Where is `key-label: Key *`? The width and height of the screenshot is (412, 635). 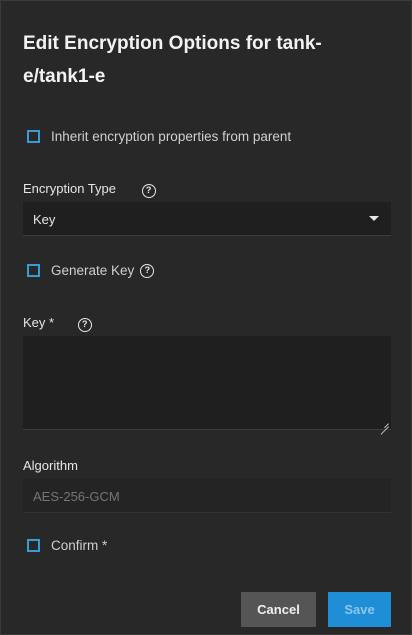 key-label: Key * is located at coordinates (39, 322).